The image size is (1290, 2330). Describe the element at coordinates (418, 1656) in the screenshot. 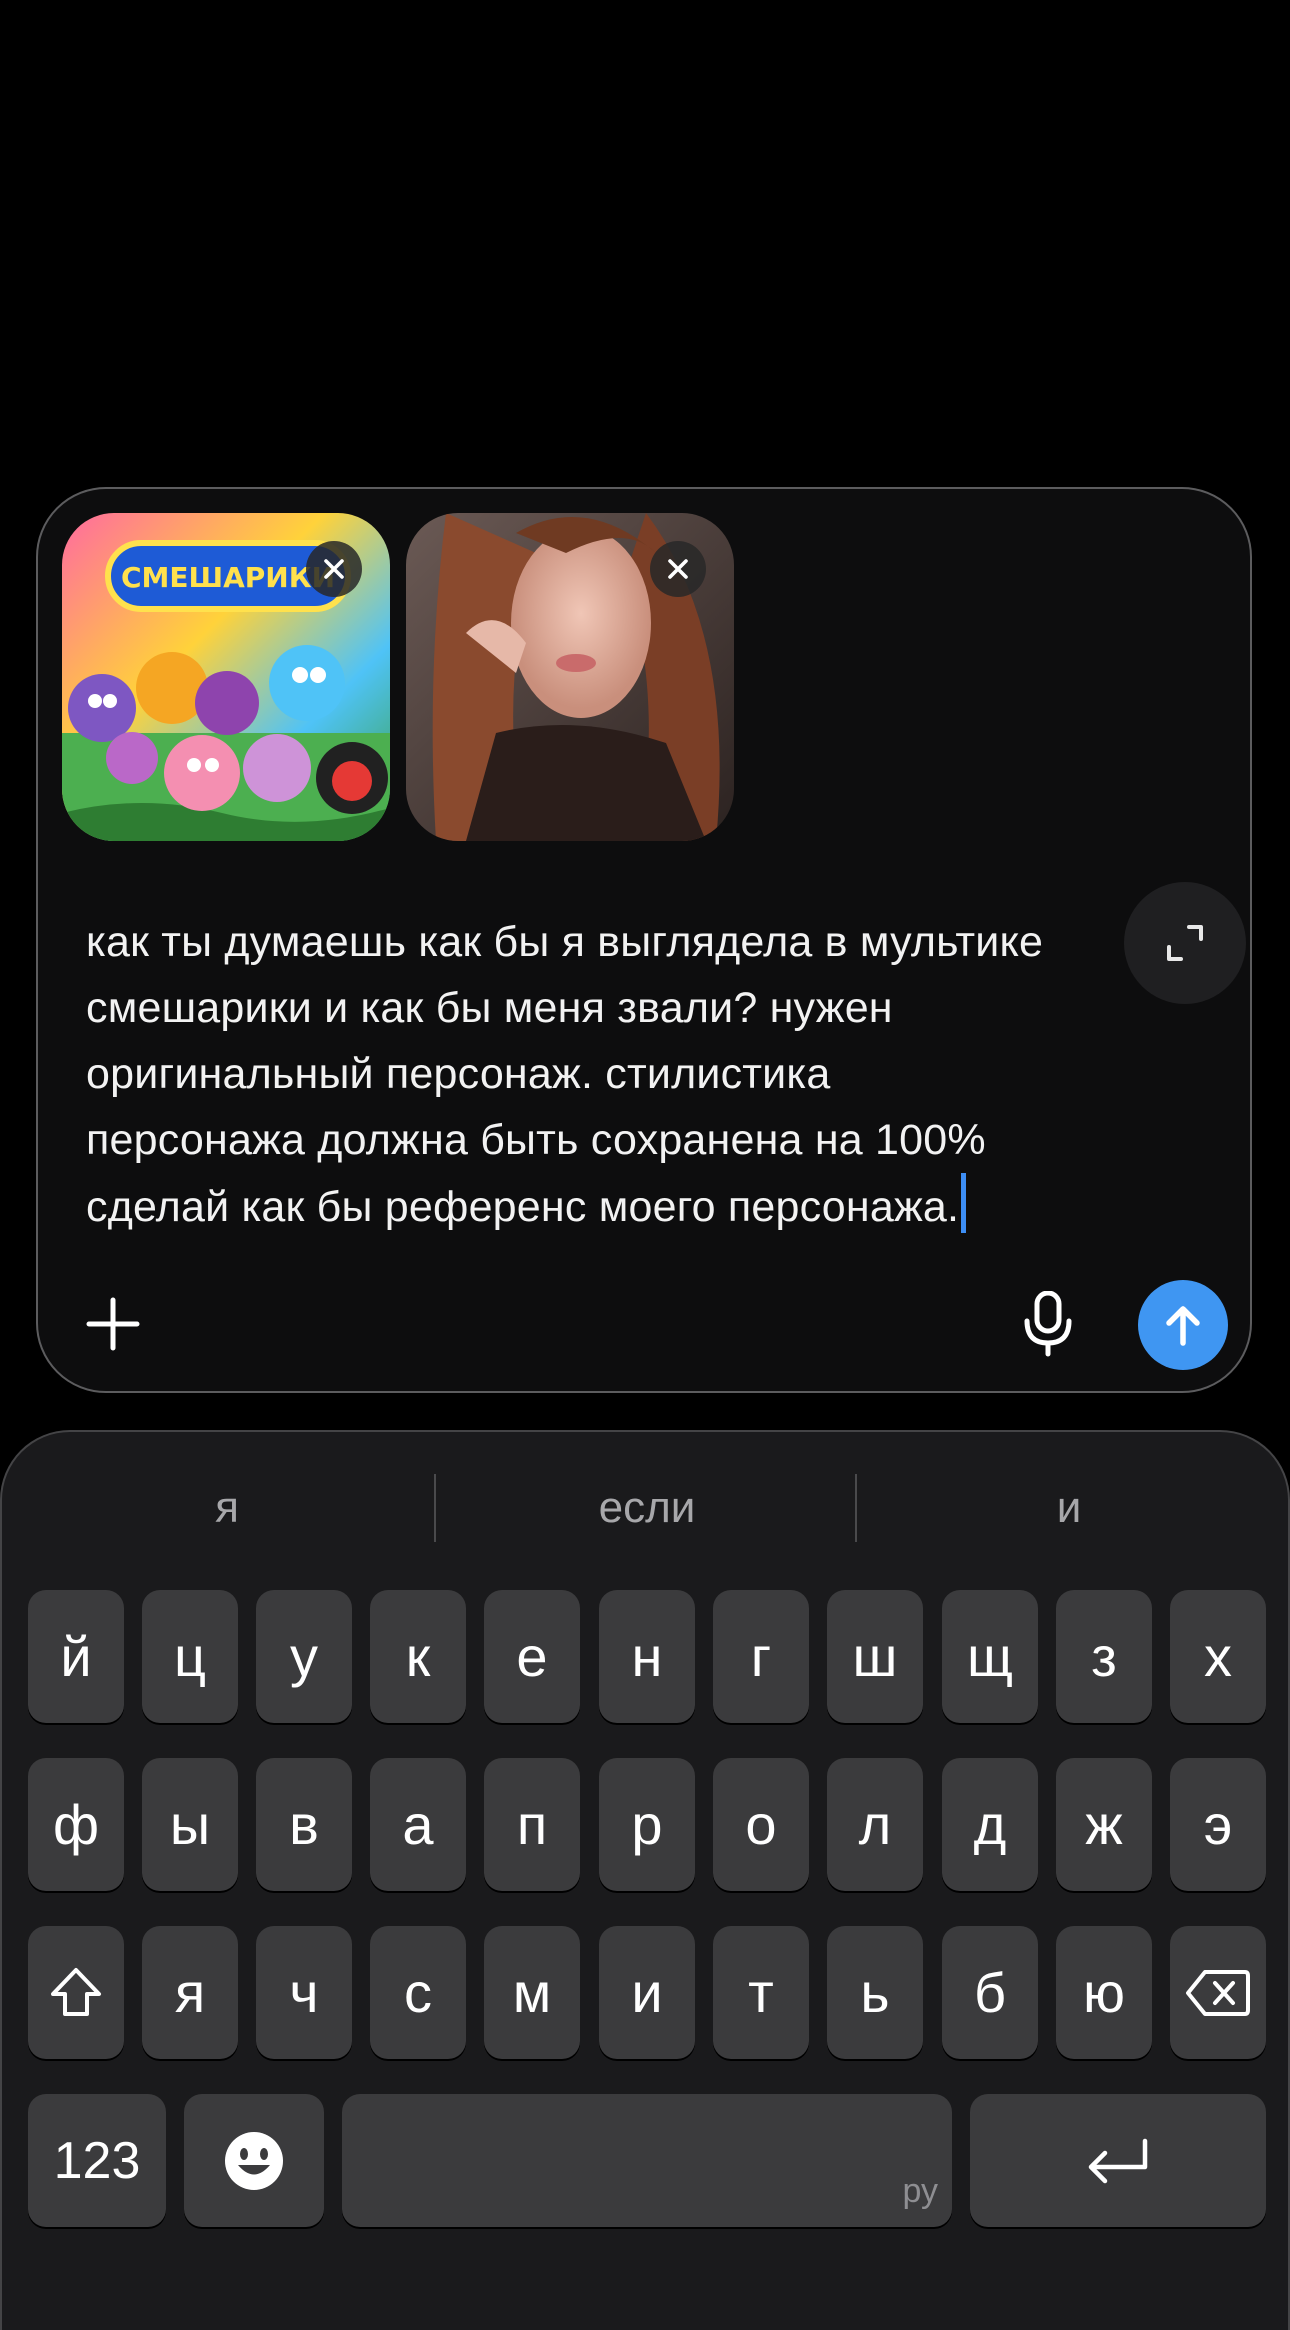

I see `key: к` at that location.